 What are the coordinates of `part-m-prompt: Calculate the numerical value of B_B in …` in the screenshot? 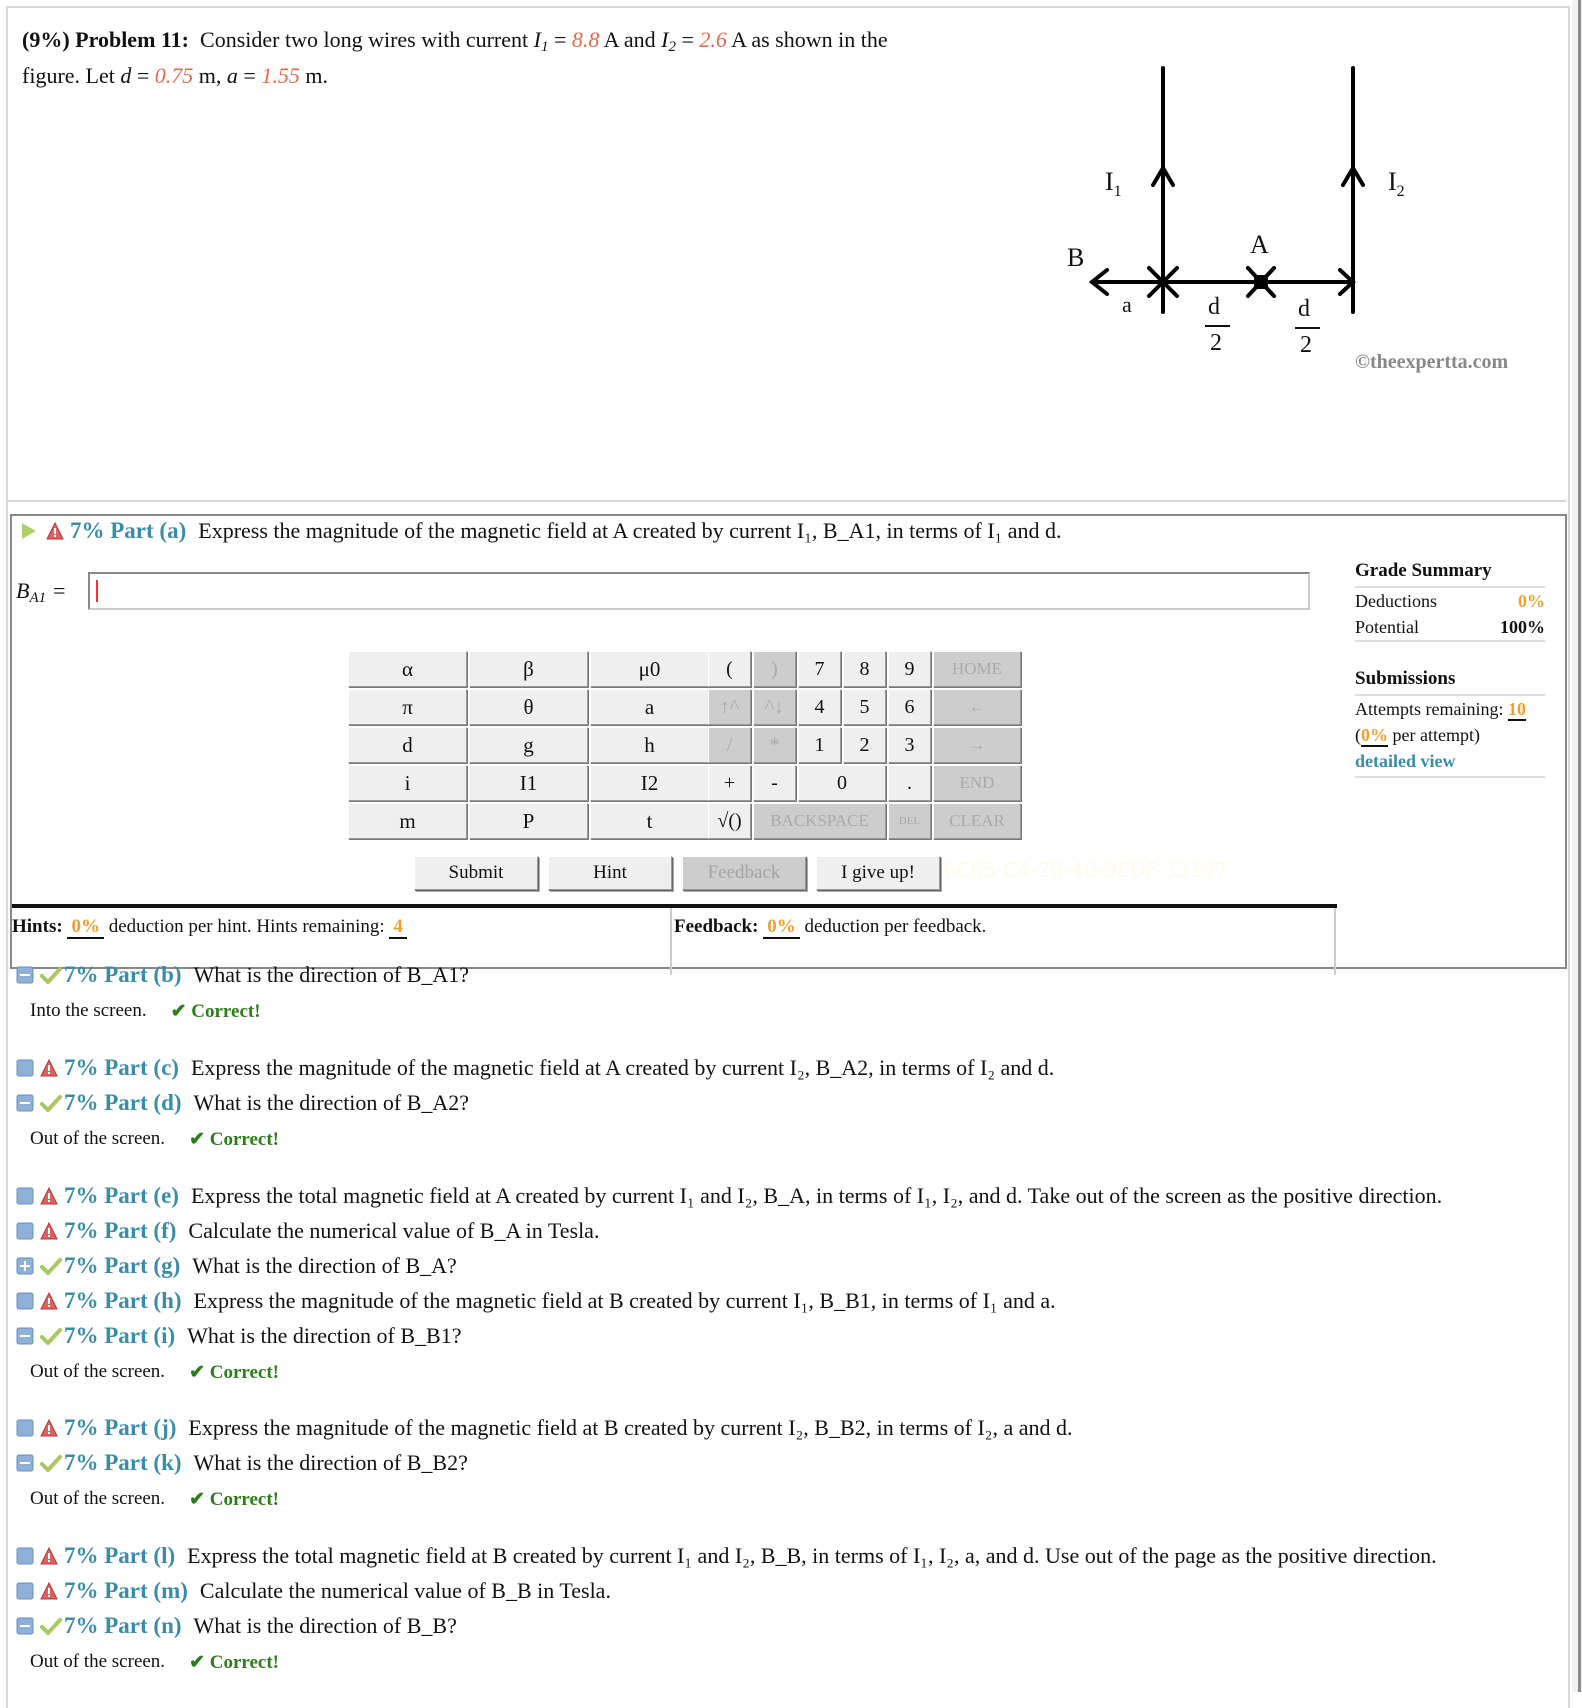 It's located at (405, 1590).